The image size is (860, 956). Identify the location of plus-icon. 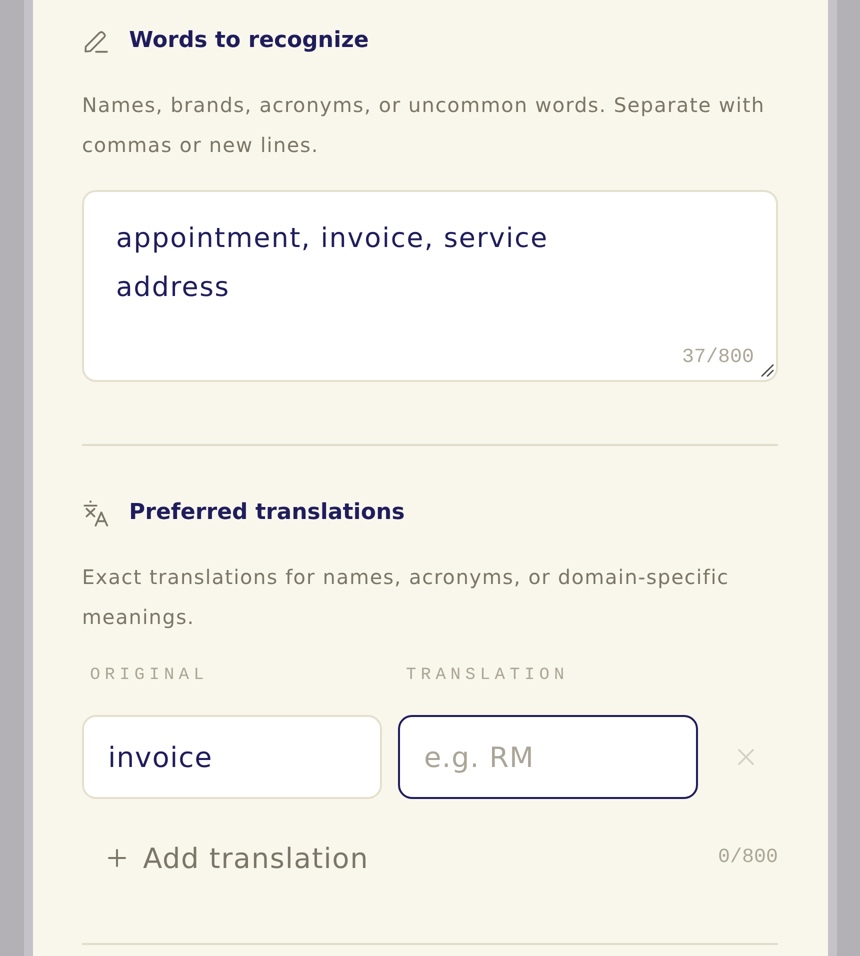
(117, 858).